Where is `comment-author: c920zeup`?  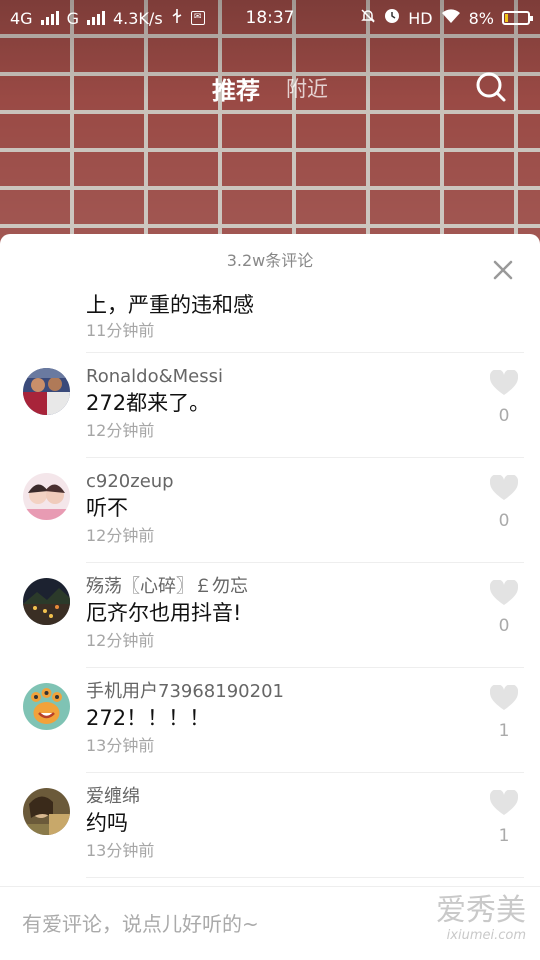
comment-author: c920zeup is located at coordinates (313, 475).